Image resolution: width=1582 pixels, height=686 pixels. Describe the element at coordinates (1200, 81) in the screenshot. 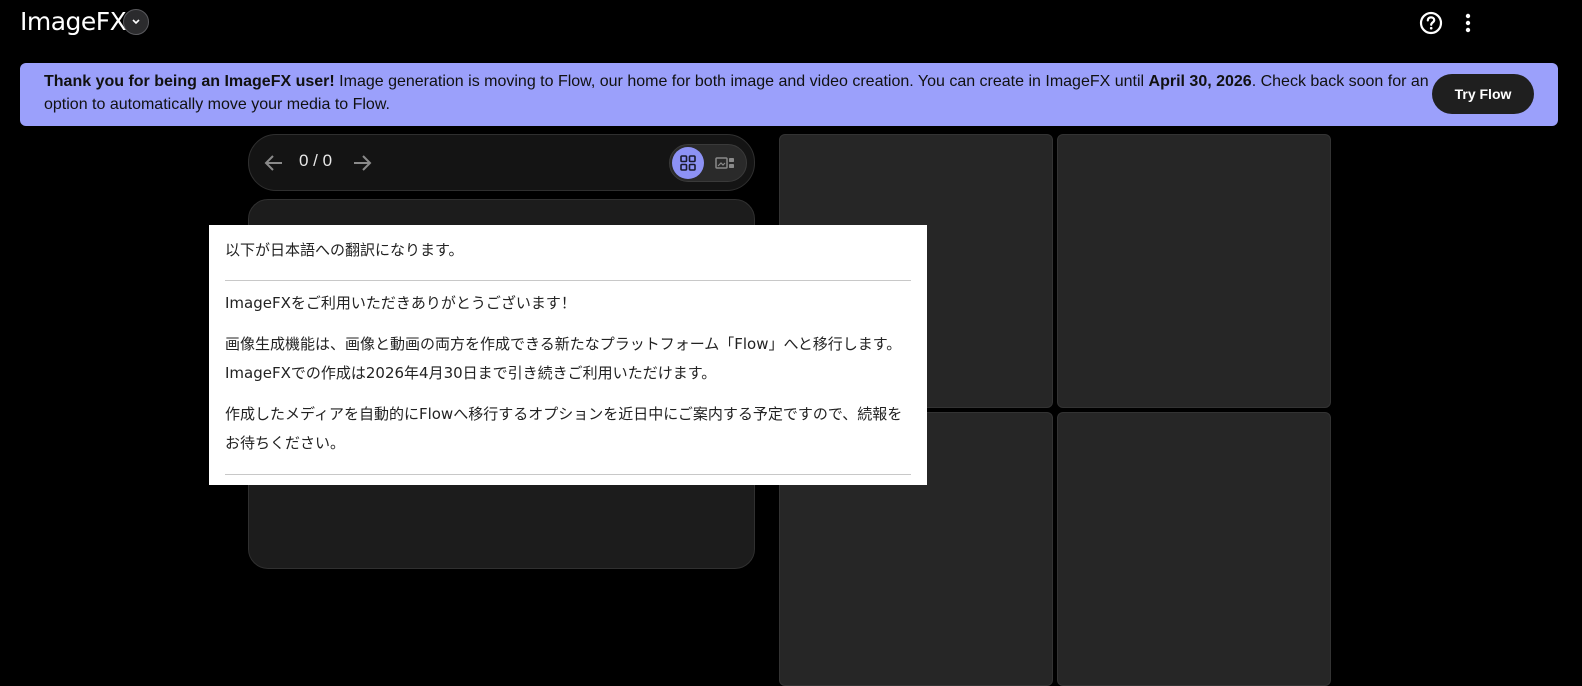

I see `banner-bold-date: April 30, 2026` at that location.